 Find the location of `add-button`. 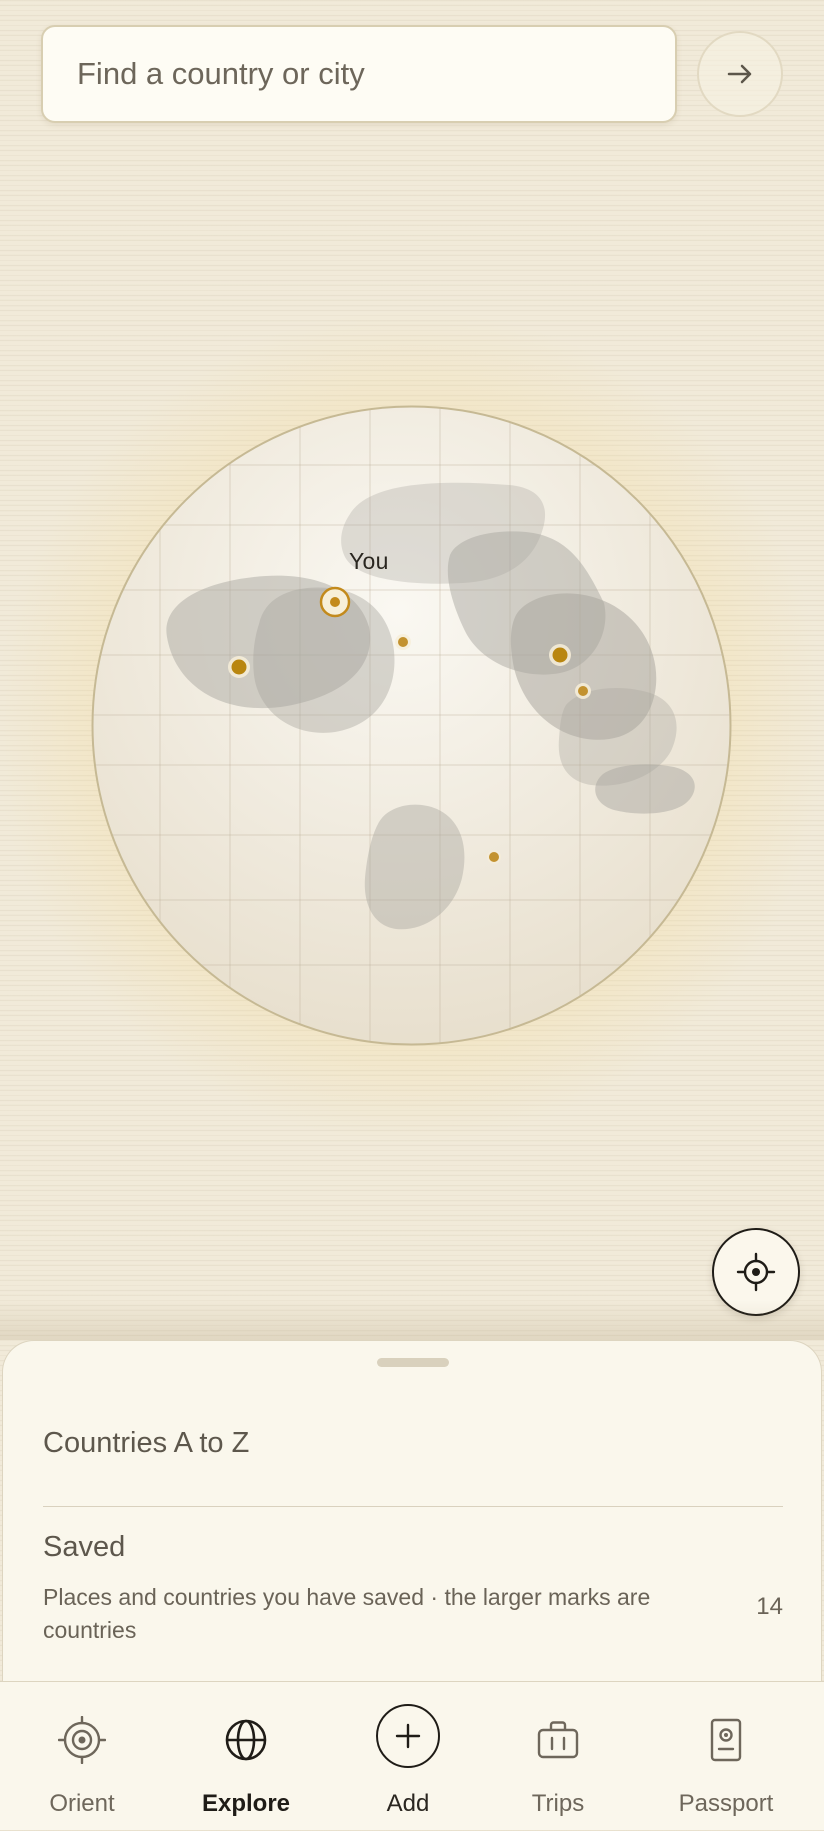

add-button is located at coordinates (408, 1736).